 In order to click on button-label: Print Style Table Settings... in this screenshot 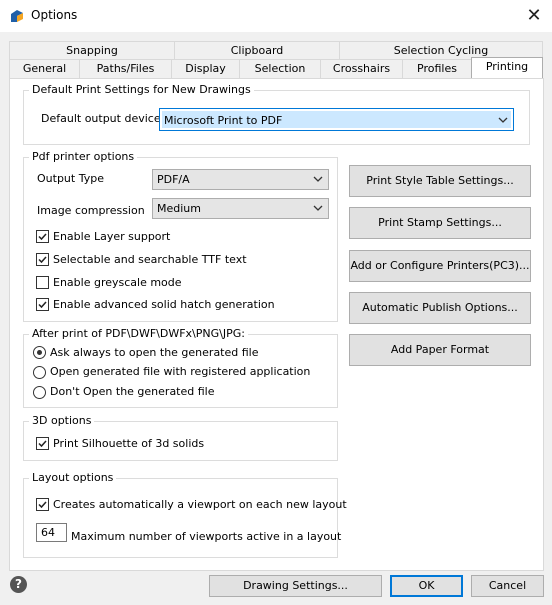, I will do `click(440, 180)`.